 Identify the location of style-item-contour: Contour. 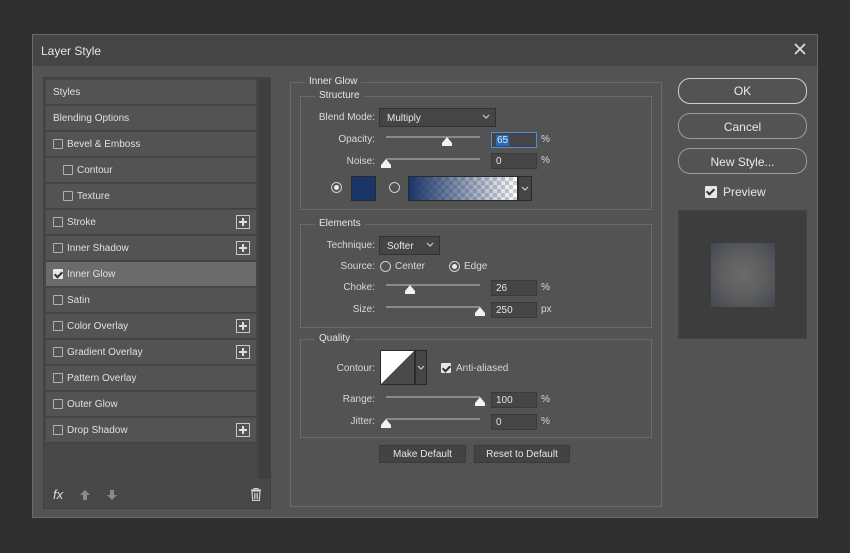
(151, 170).